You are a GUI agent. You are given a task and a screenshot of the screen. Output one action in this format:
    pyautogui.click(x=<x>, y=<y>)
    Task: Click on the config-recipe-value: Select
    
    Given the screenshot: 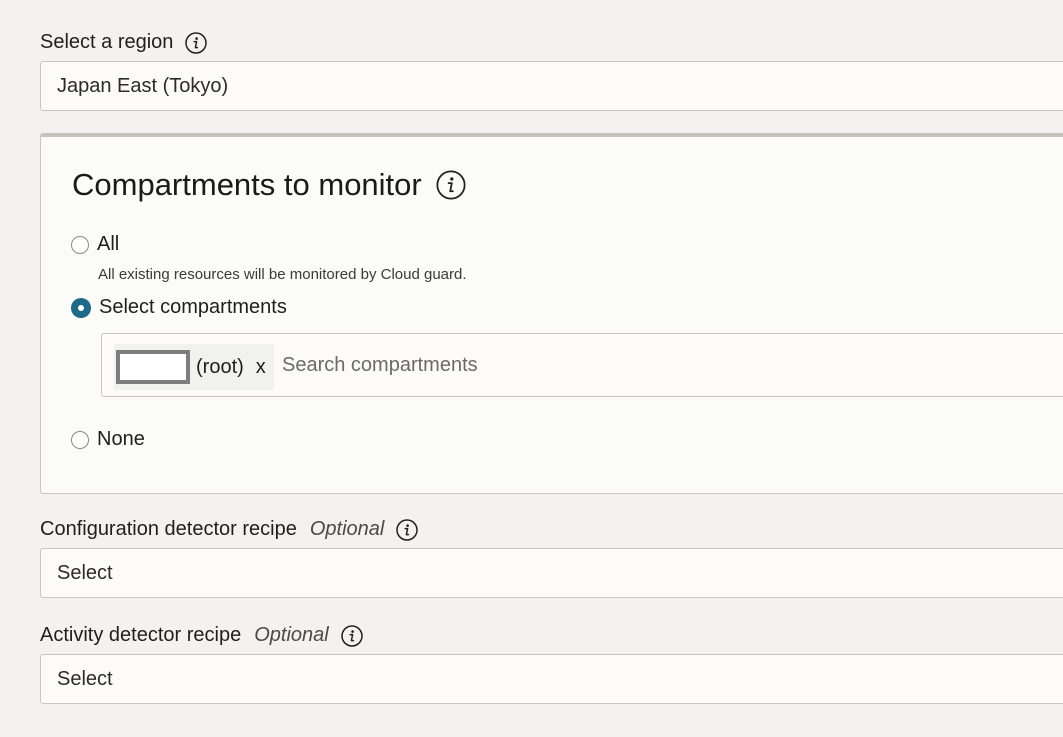 What is the action you would take?
    pyautogui.click(x=85, y=572)
    